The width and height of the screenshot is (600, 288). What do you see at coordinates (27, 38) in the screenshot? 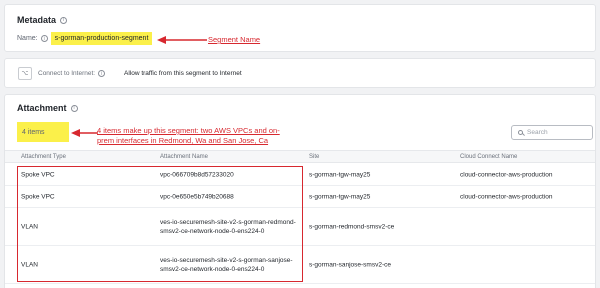
I see `name-label: Name:` at bounding box center [27, 38].